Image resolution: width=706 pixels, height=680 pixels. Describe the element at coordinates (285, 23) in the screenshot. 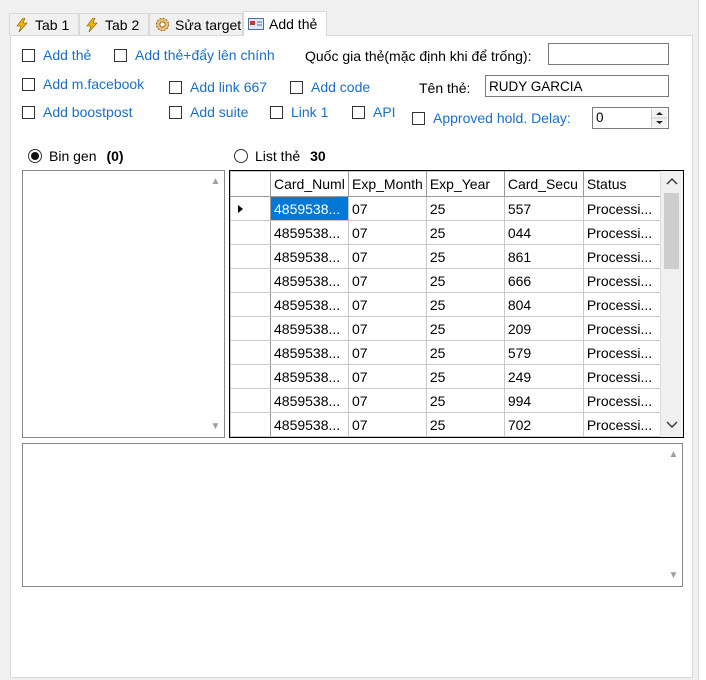

I see `tab-add-the: Add thẻ` at that location.